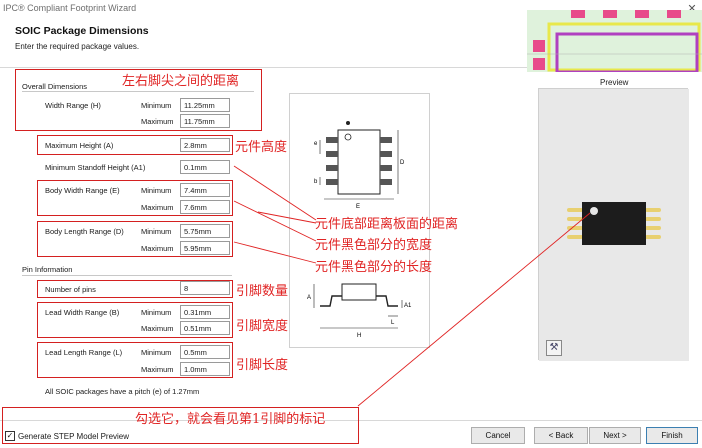  I want to click on annotation-step: 勾选它，就会看见第1引脚的标记, so click(230, 419).